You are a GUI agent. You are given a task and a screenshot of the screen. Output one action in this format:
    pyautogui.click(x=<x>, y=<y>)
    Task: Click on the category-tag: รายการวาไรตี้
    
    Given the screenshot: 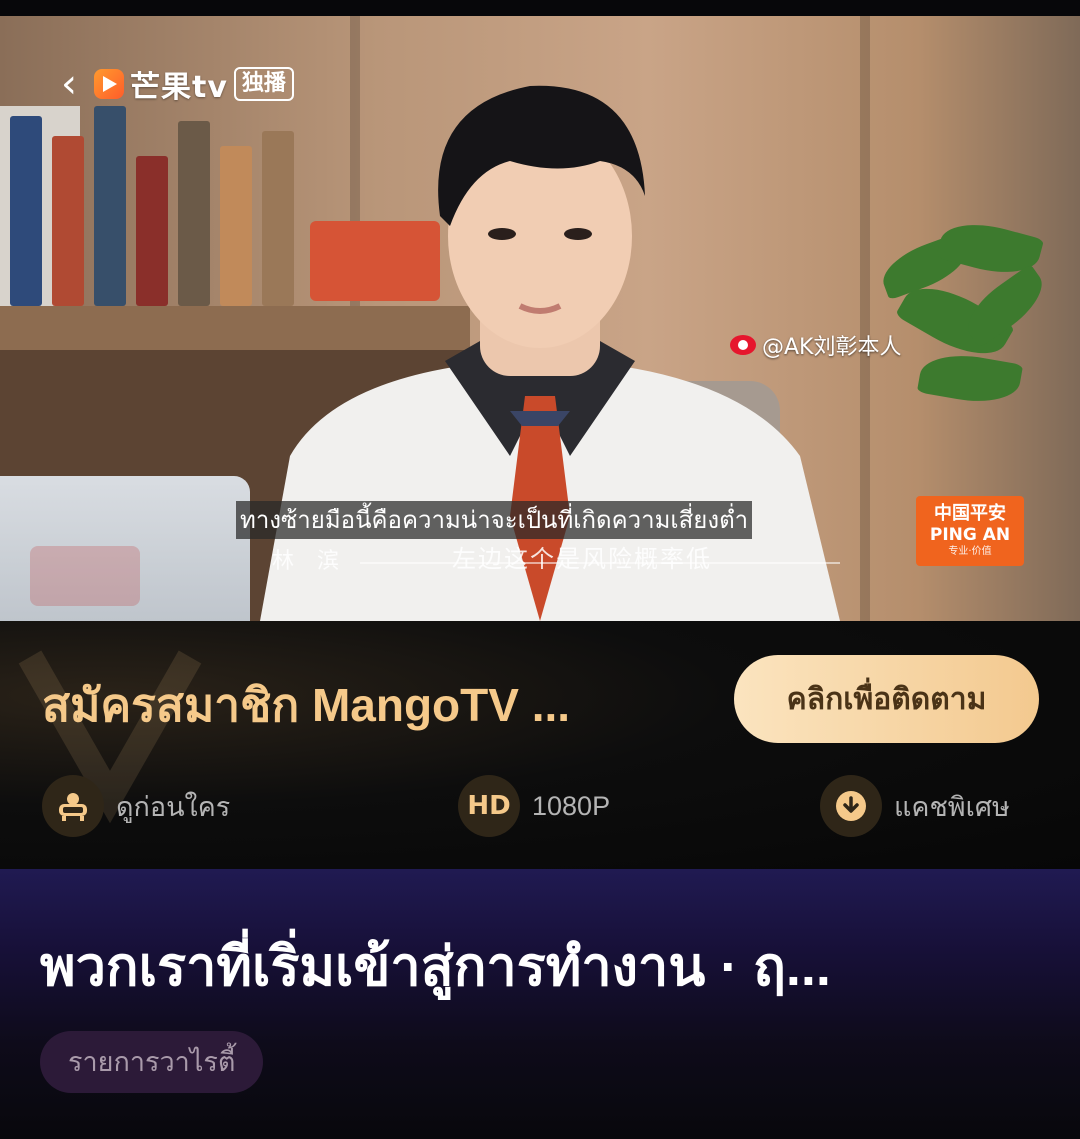 What is the action you would take?
    pyautogui.click(x=152, y=1062)
    